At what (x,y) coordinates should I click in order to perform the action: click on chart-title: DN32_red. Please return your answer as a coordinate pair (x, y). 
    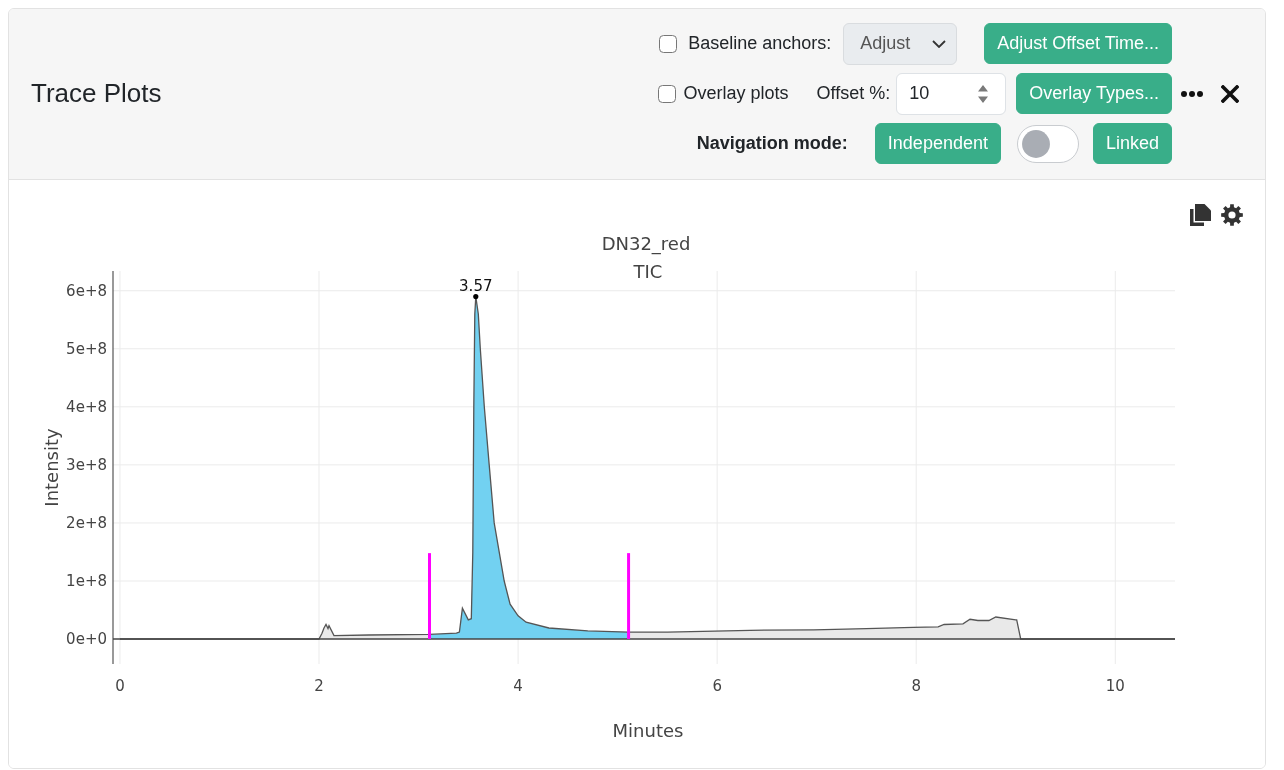
    Looking at the image, I should click on (646, 243).